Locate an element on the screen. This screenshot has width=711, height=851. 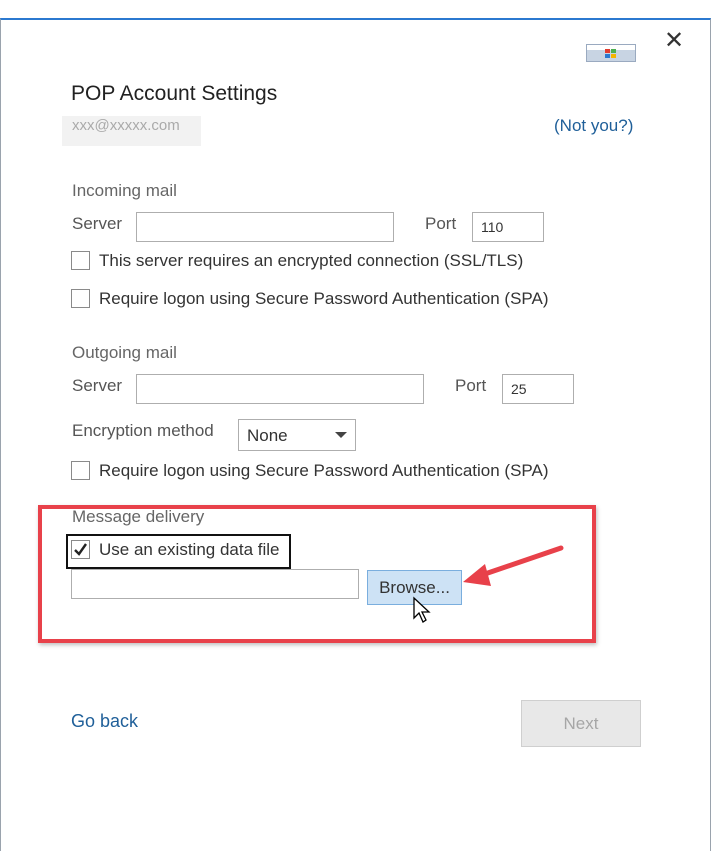
account-email: xxx@xxxxx.com is located at coordinates (131, 131).